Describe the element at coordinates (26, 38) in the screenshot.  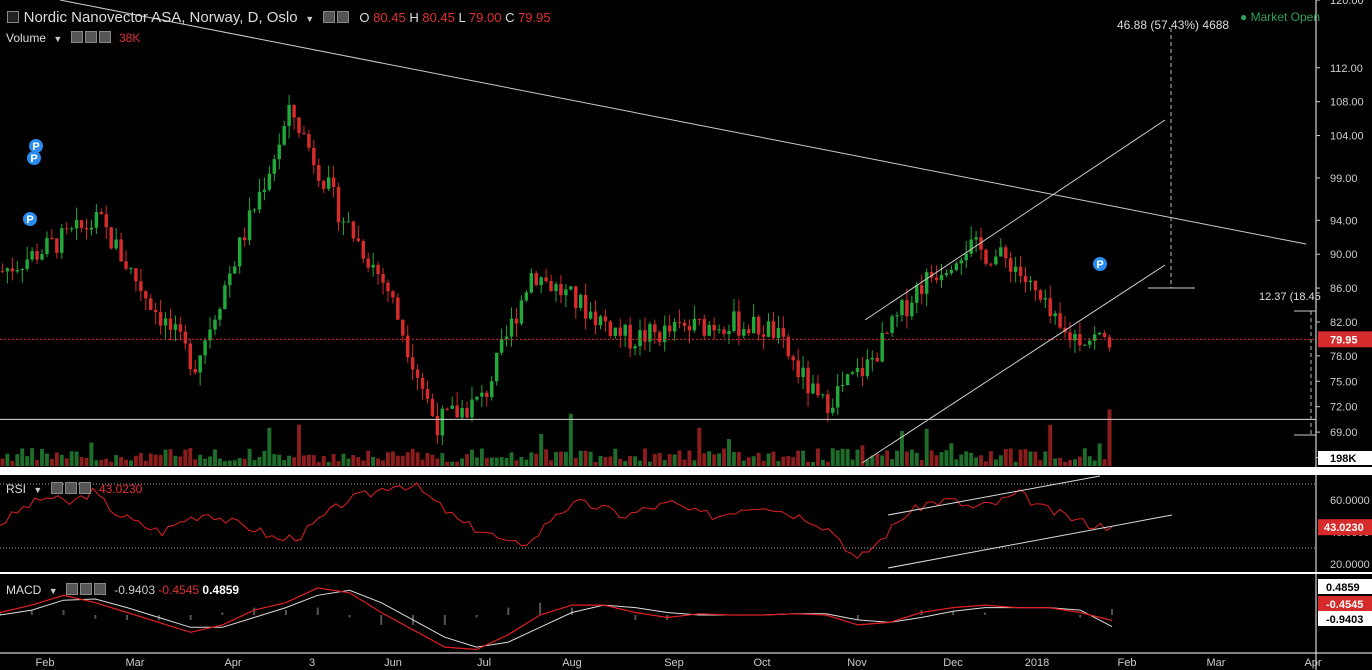
I see `volume-label: Volume` at that location.